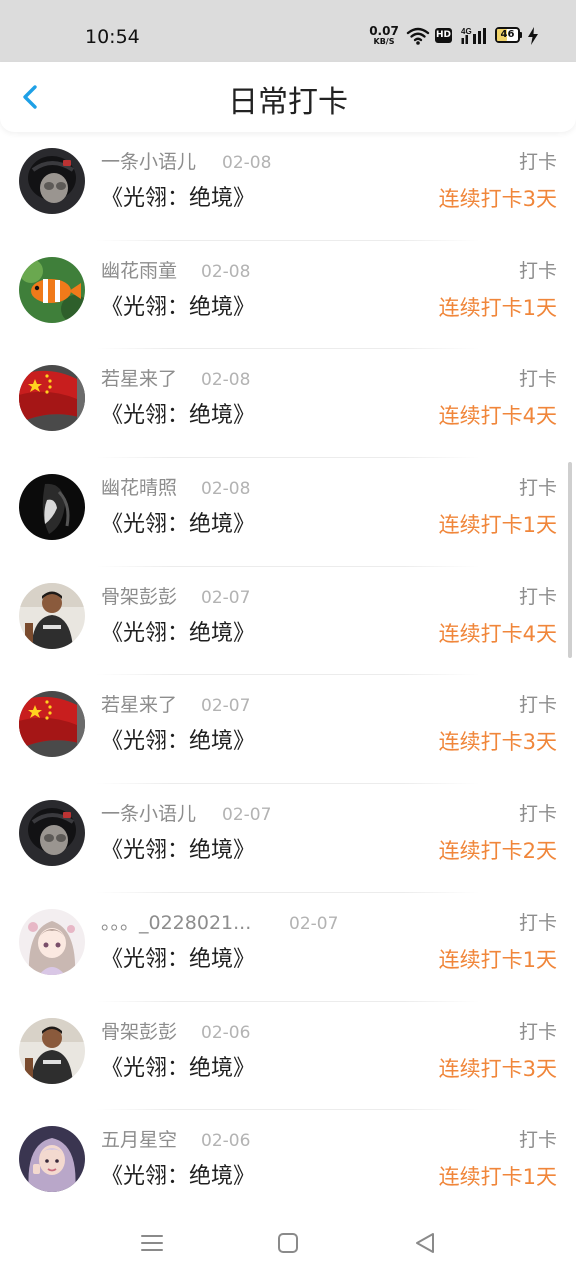 The image size is (576, 1280). I want to click on menu-icon, so click(152, 1243).